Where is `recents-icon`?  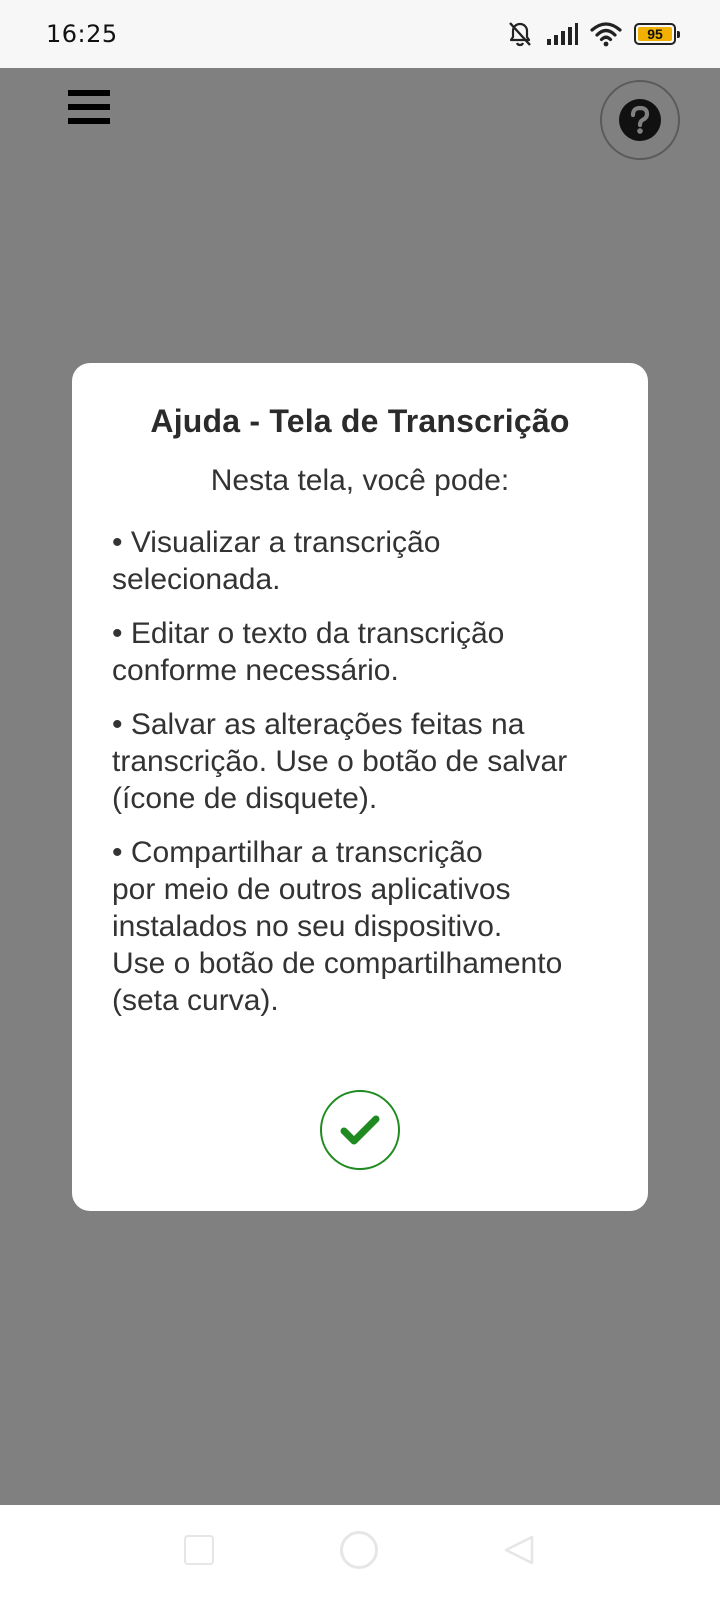
recents-icon is located at coordinates (199, 1550).